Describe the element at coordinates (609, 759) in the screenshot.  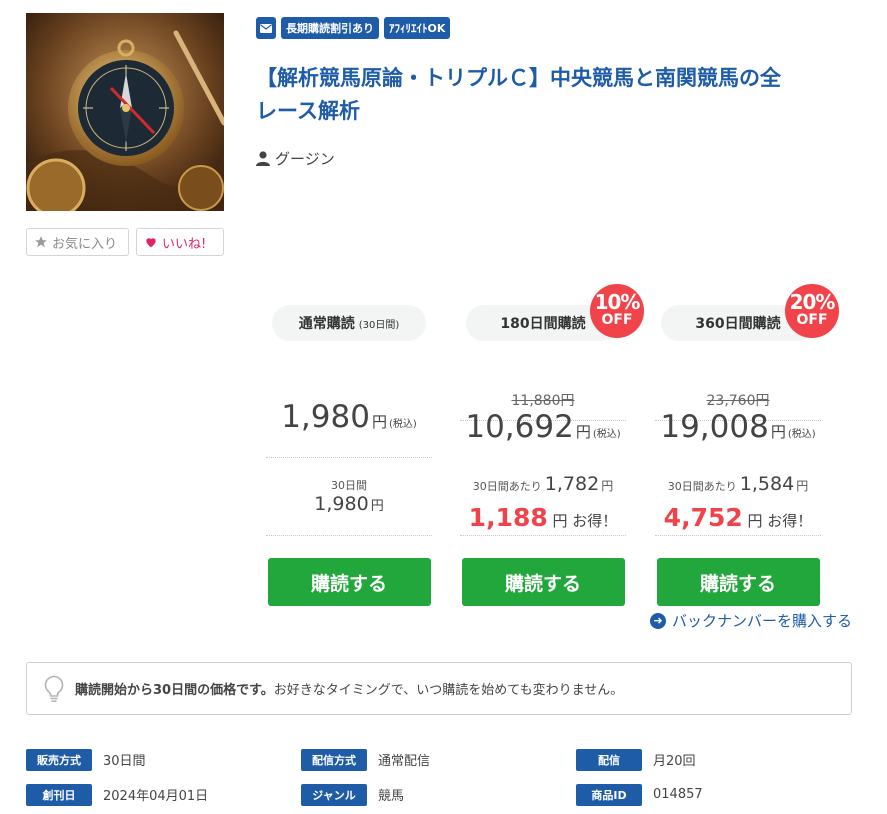
I see `meta-label: 配信` at that location.